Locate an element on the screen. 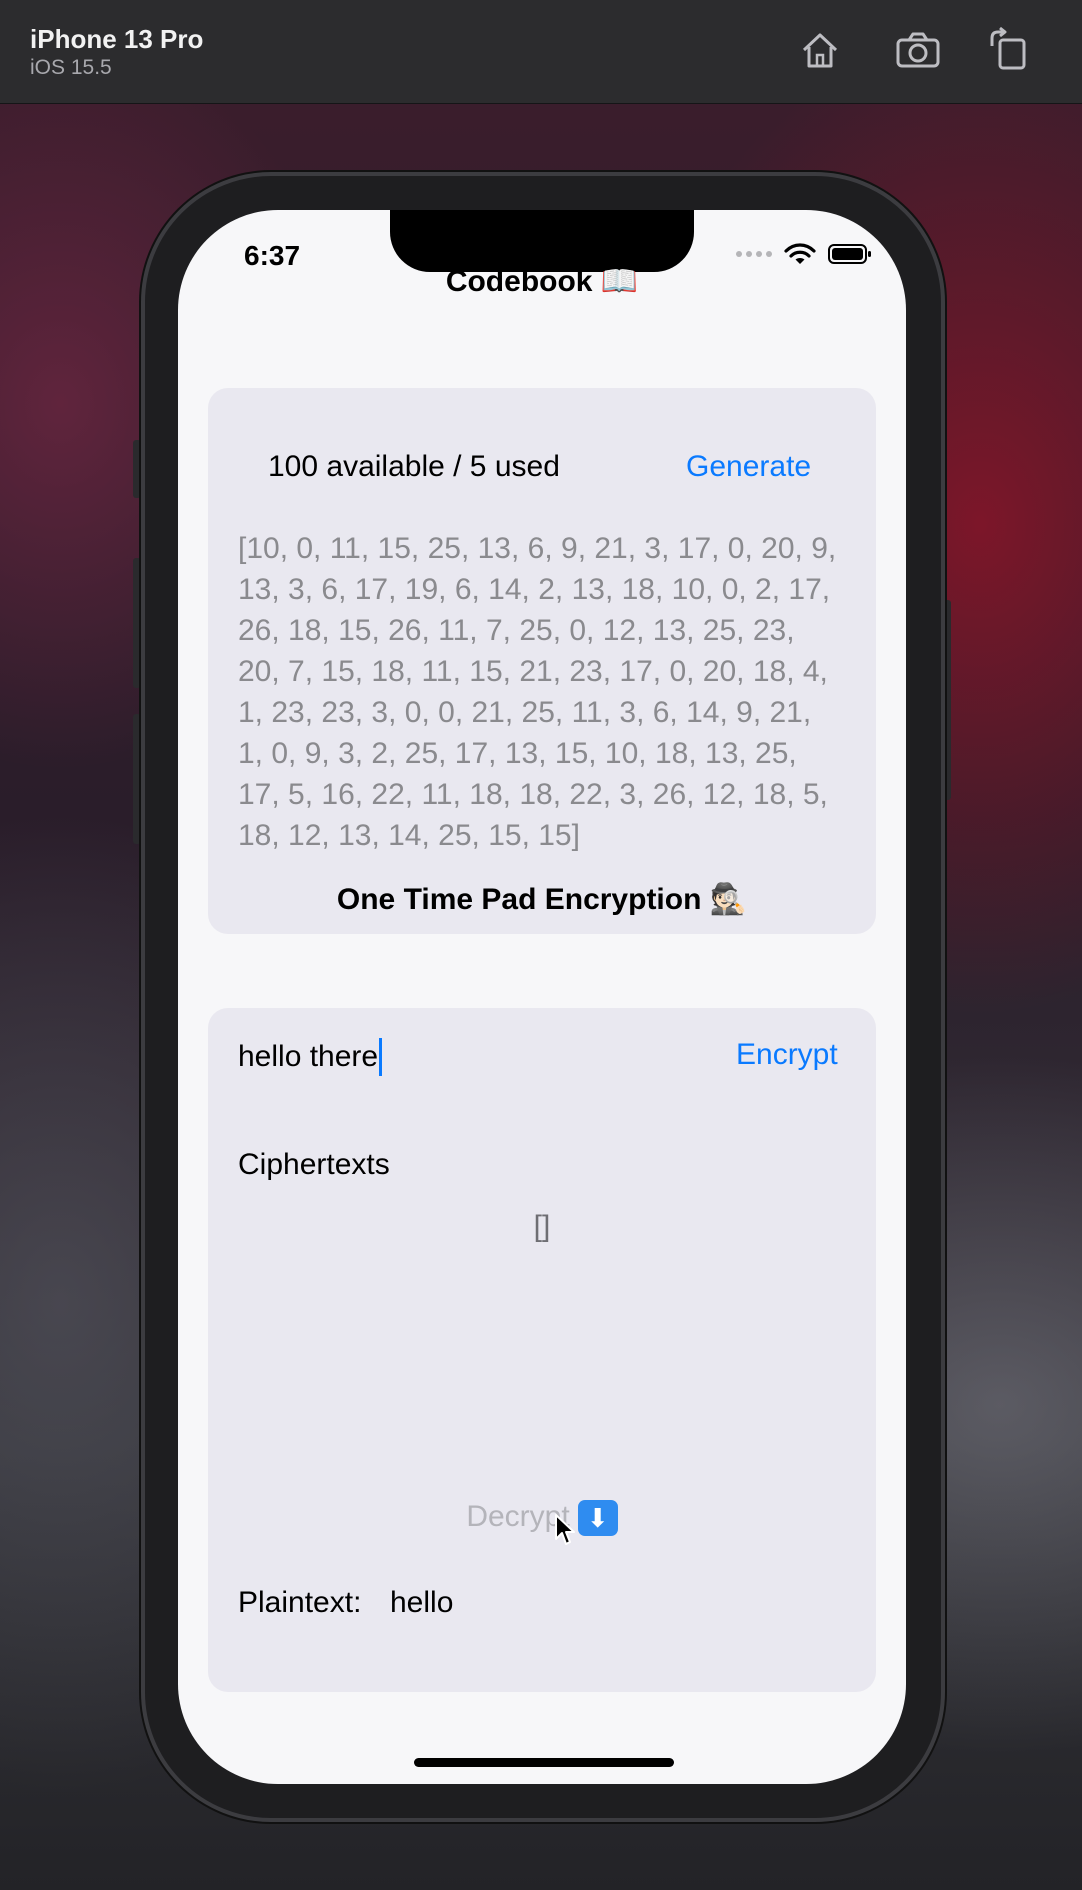 The image size is (1082, 1890). text-caret is located at coordinates (381, 1057).